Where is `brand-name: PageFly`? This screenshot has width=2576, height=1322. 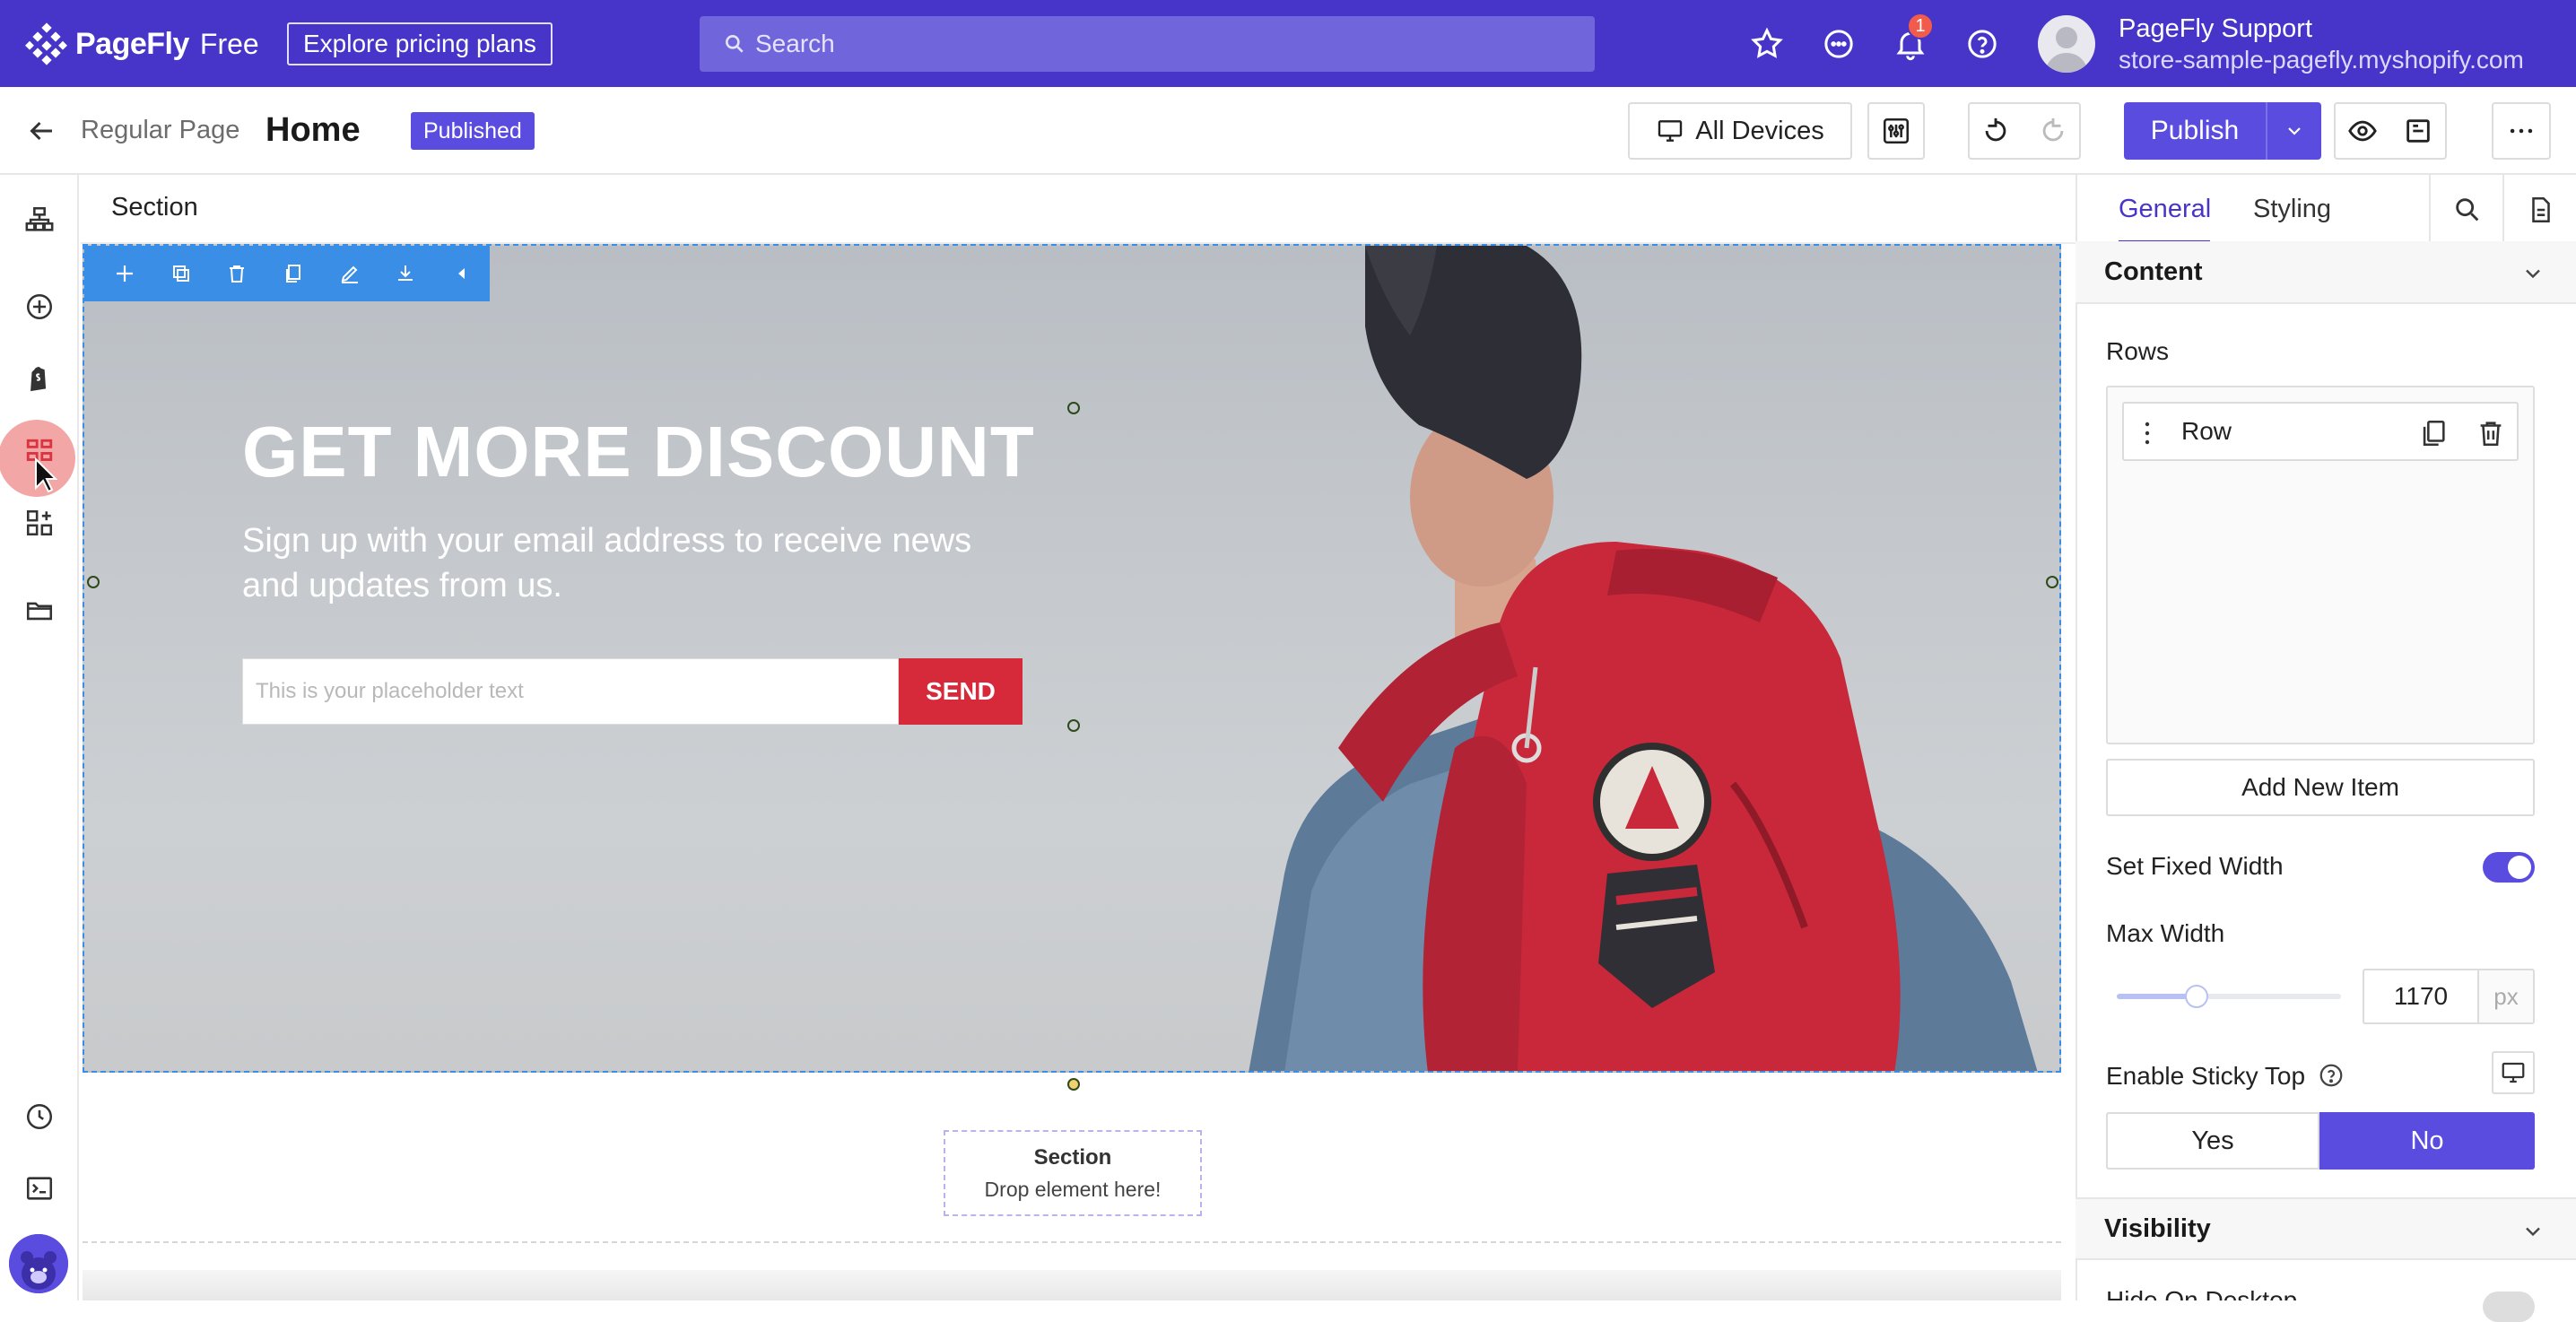 brand-name: PageFly is located at coordinates (132, 43).